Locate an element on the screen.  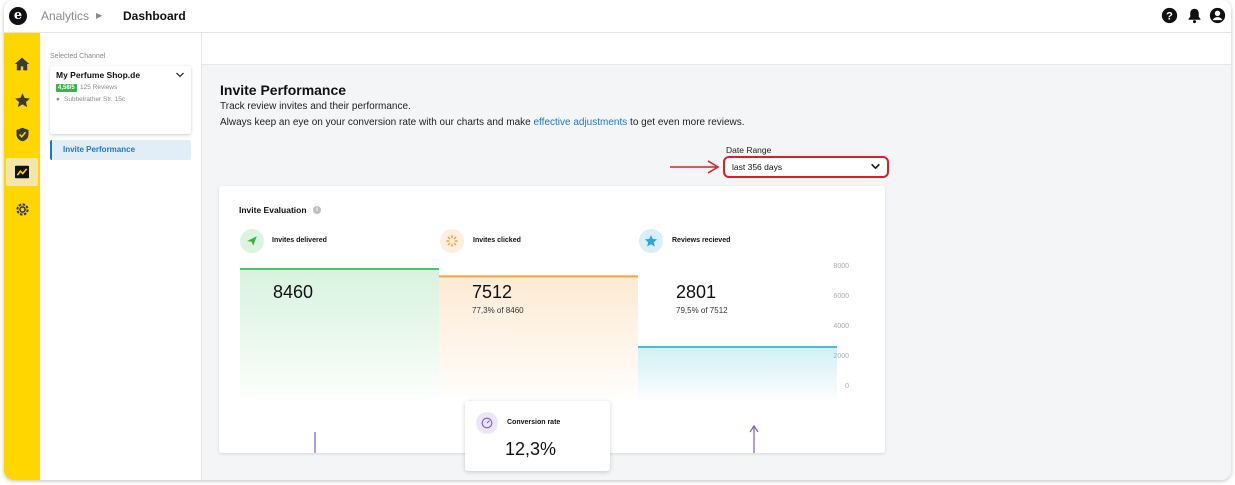
date-range-value: last 356 days is located at coordinates (757, 167).